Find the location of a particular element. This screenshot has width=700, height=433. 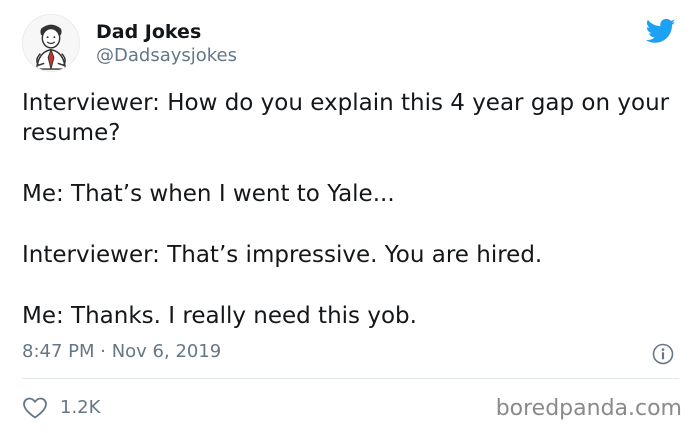

cartoon-dad-avatar-icon is located at coordinates (51, 43).